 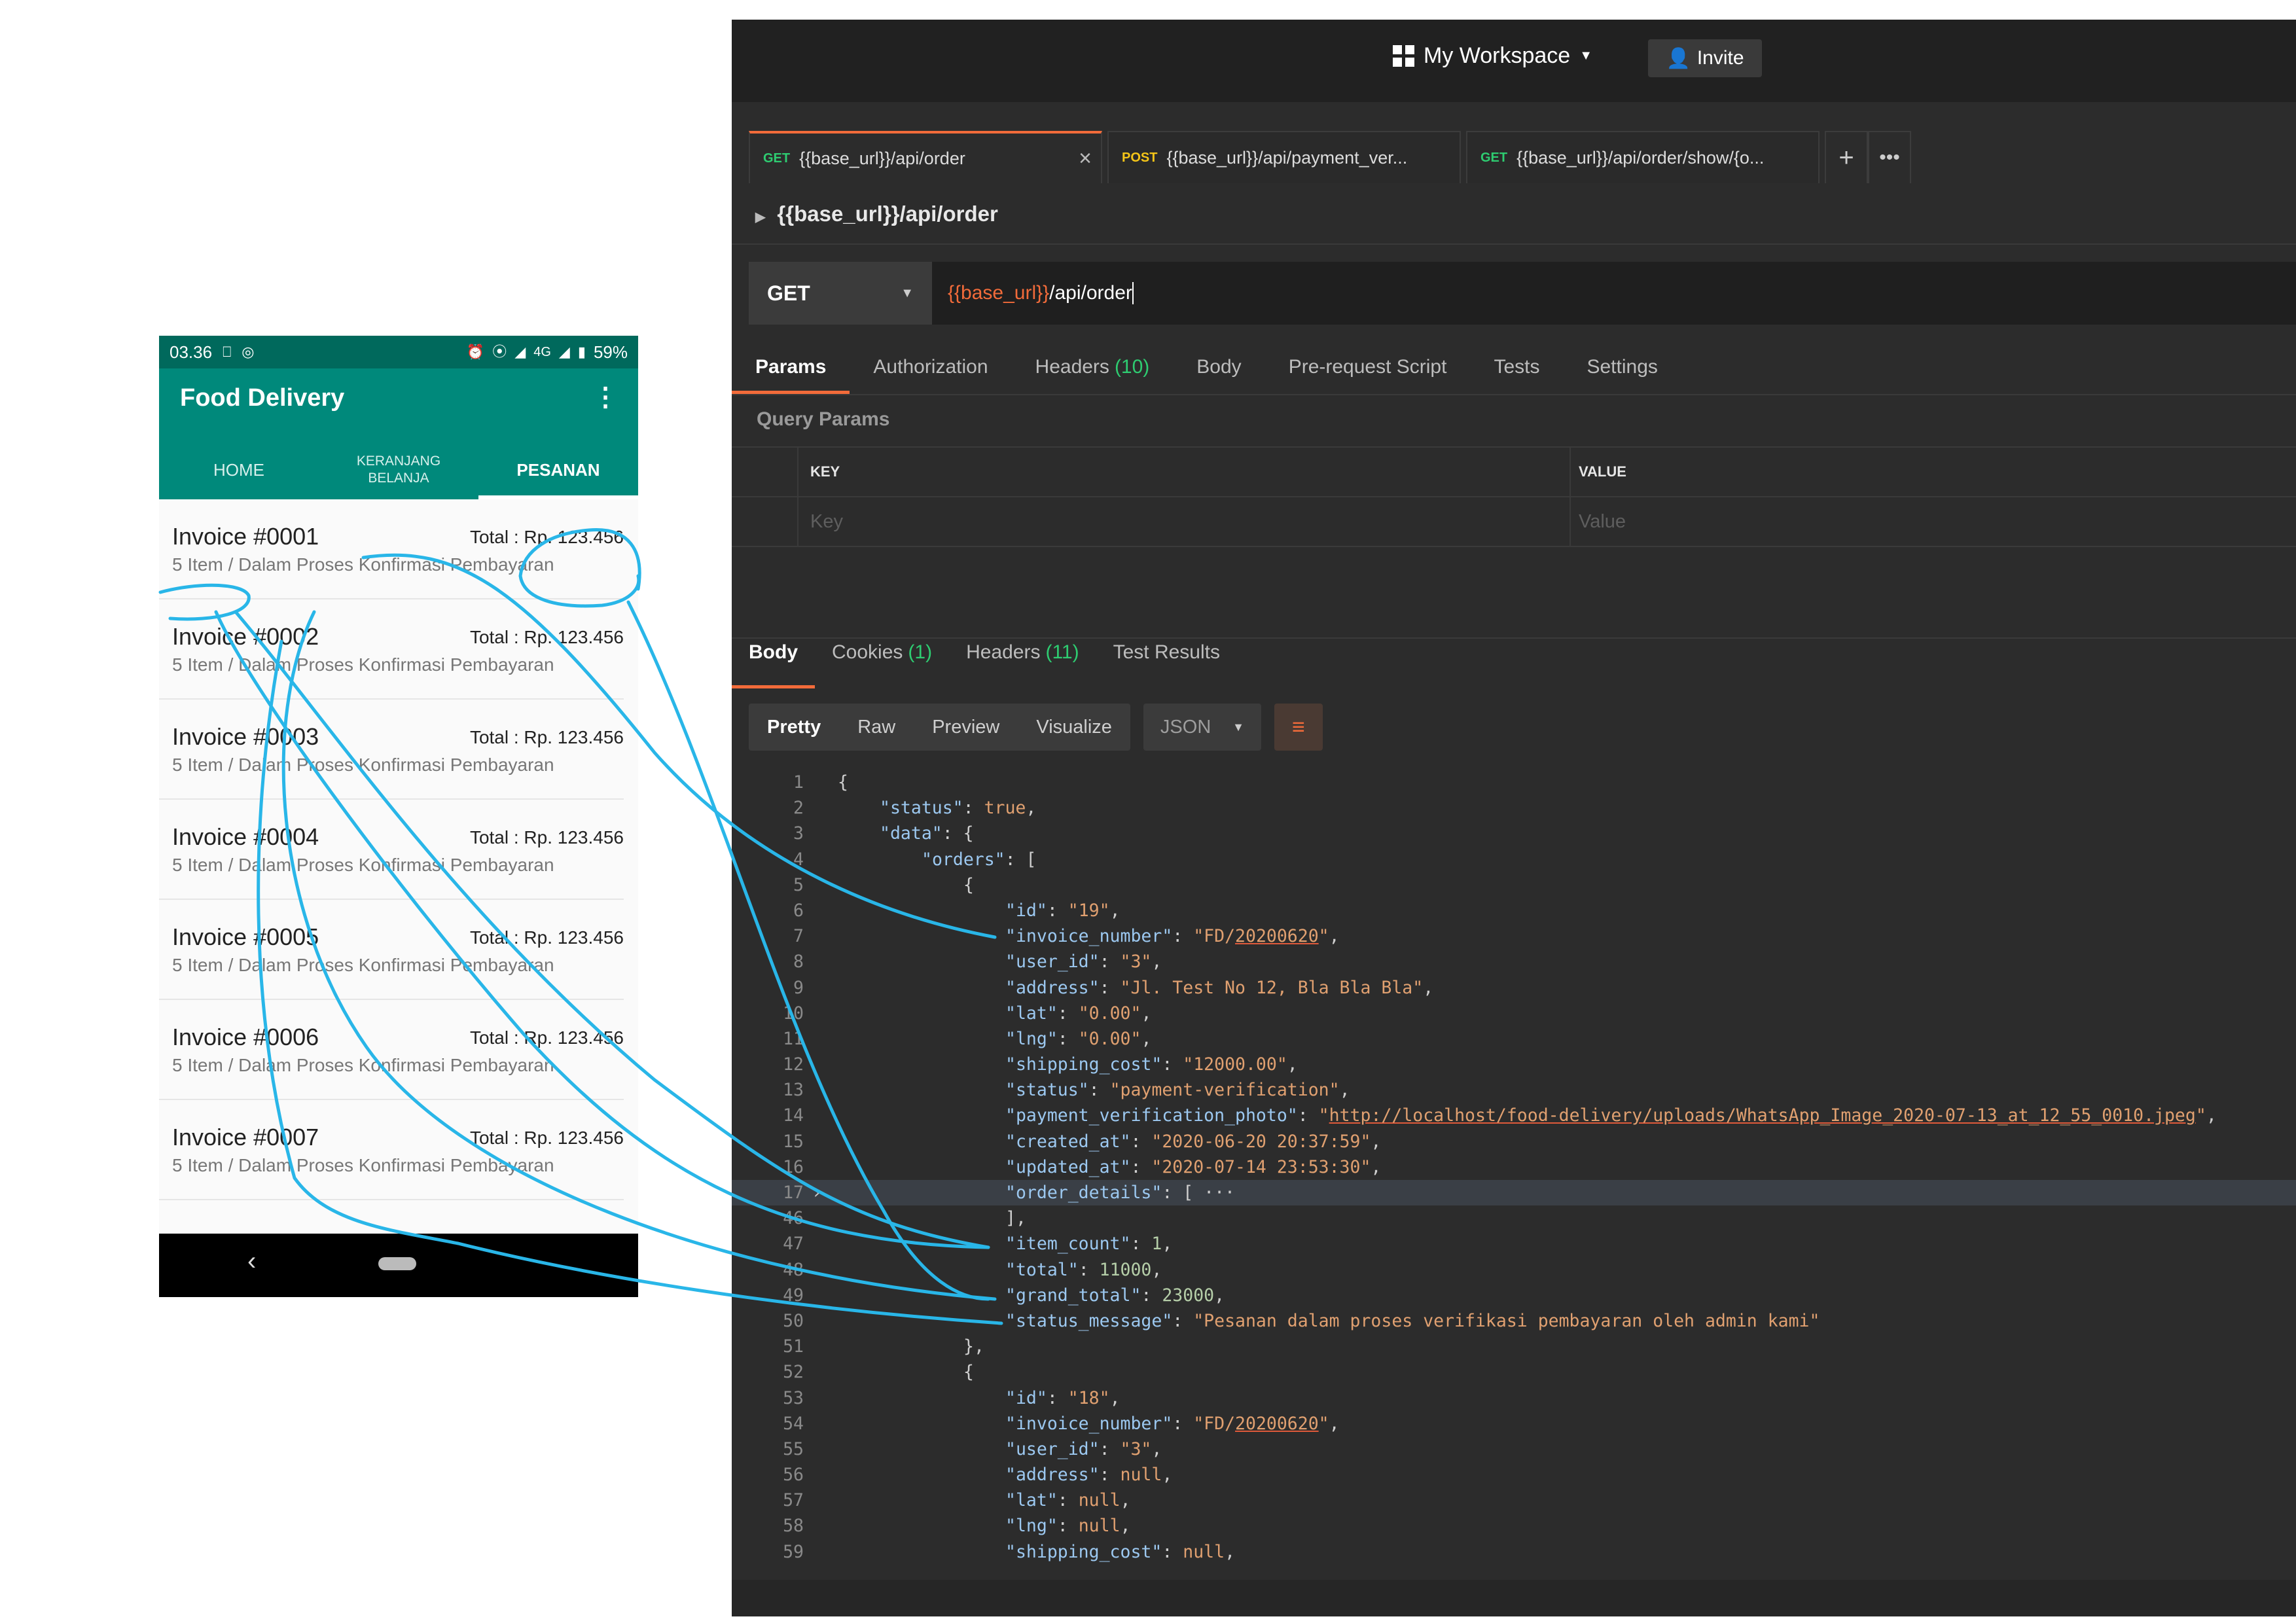 What do you see at coordinates (245, 737) in the screenshot?
I see `invoice-title: Invoice #0003` at bounding box center [245, 737].